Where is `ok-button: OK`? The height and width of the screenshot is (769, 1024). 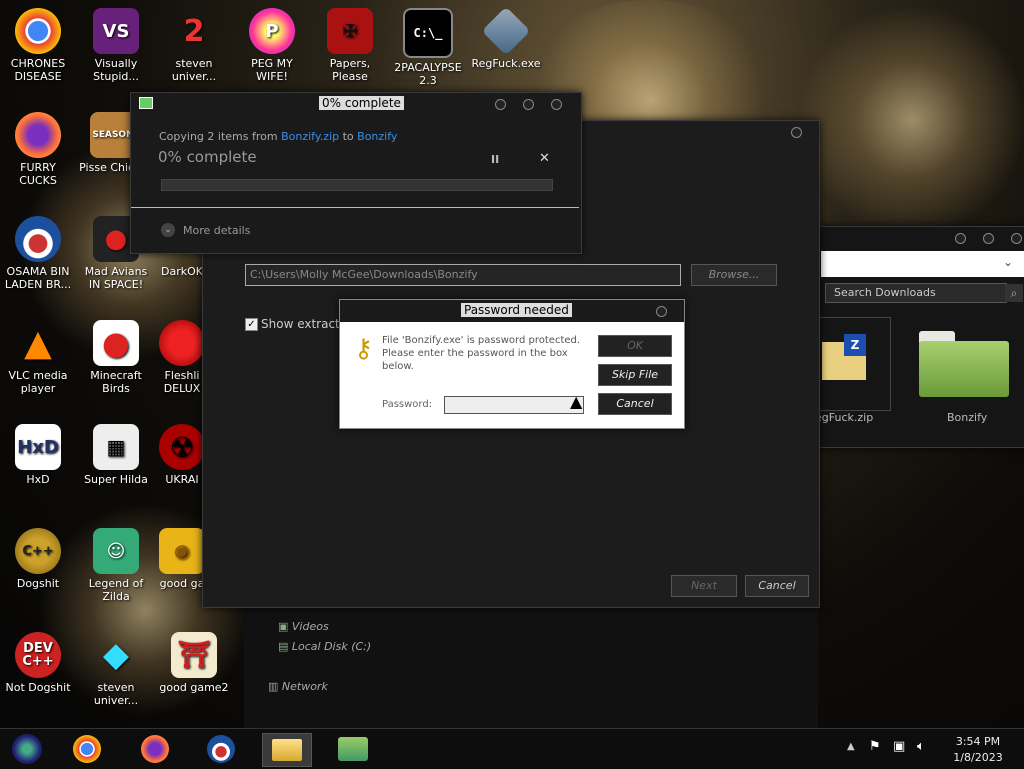
ok-button: OK is located at coordinates (635, 346).